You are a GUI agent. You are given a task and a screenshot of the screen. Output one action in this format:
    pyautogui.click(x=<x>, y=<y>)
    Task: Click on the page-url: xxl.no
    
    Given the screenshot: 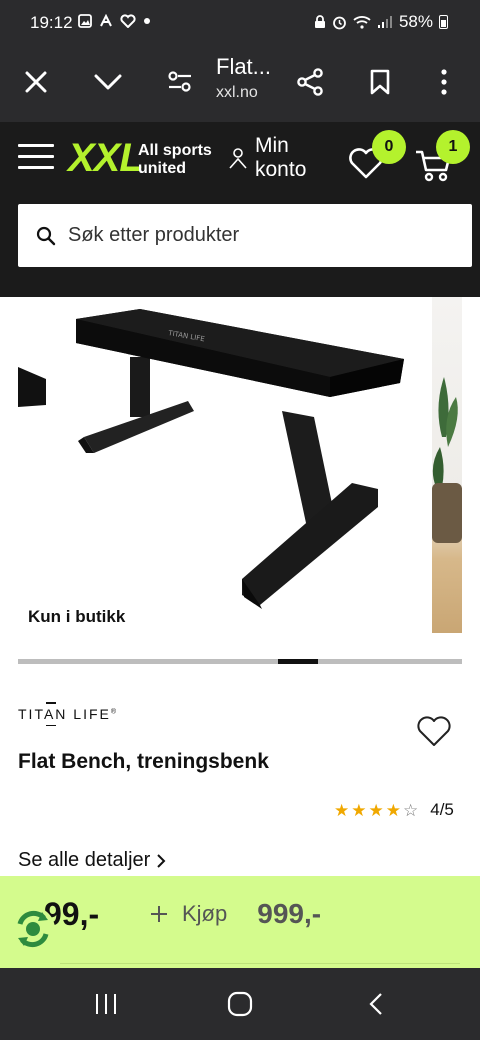 What is the action you would take?
    pyautogui.click(x=237, y=92)
    